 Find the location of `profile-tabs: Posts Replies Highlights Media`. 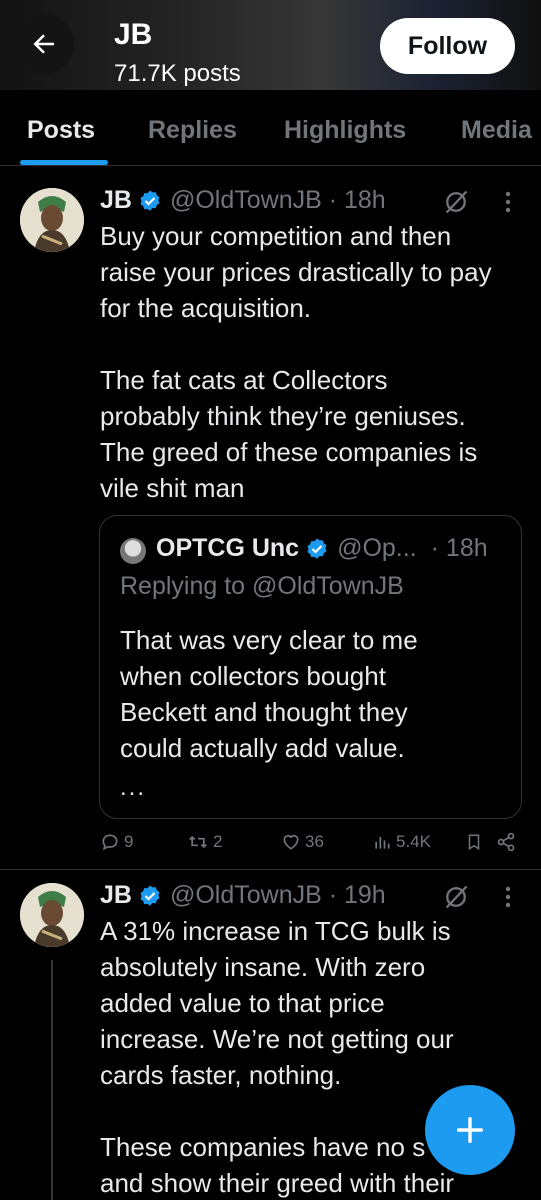

profile-tabs: Posts Replies Highlights Media is located at coordinates (270, 128).